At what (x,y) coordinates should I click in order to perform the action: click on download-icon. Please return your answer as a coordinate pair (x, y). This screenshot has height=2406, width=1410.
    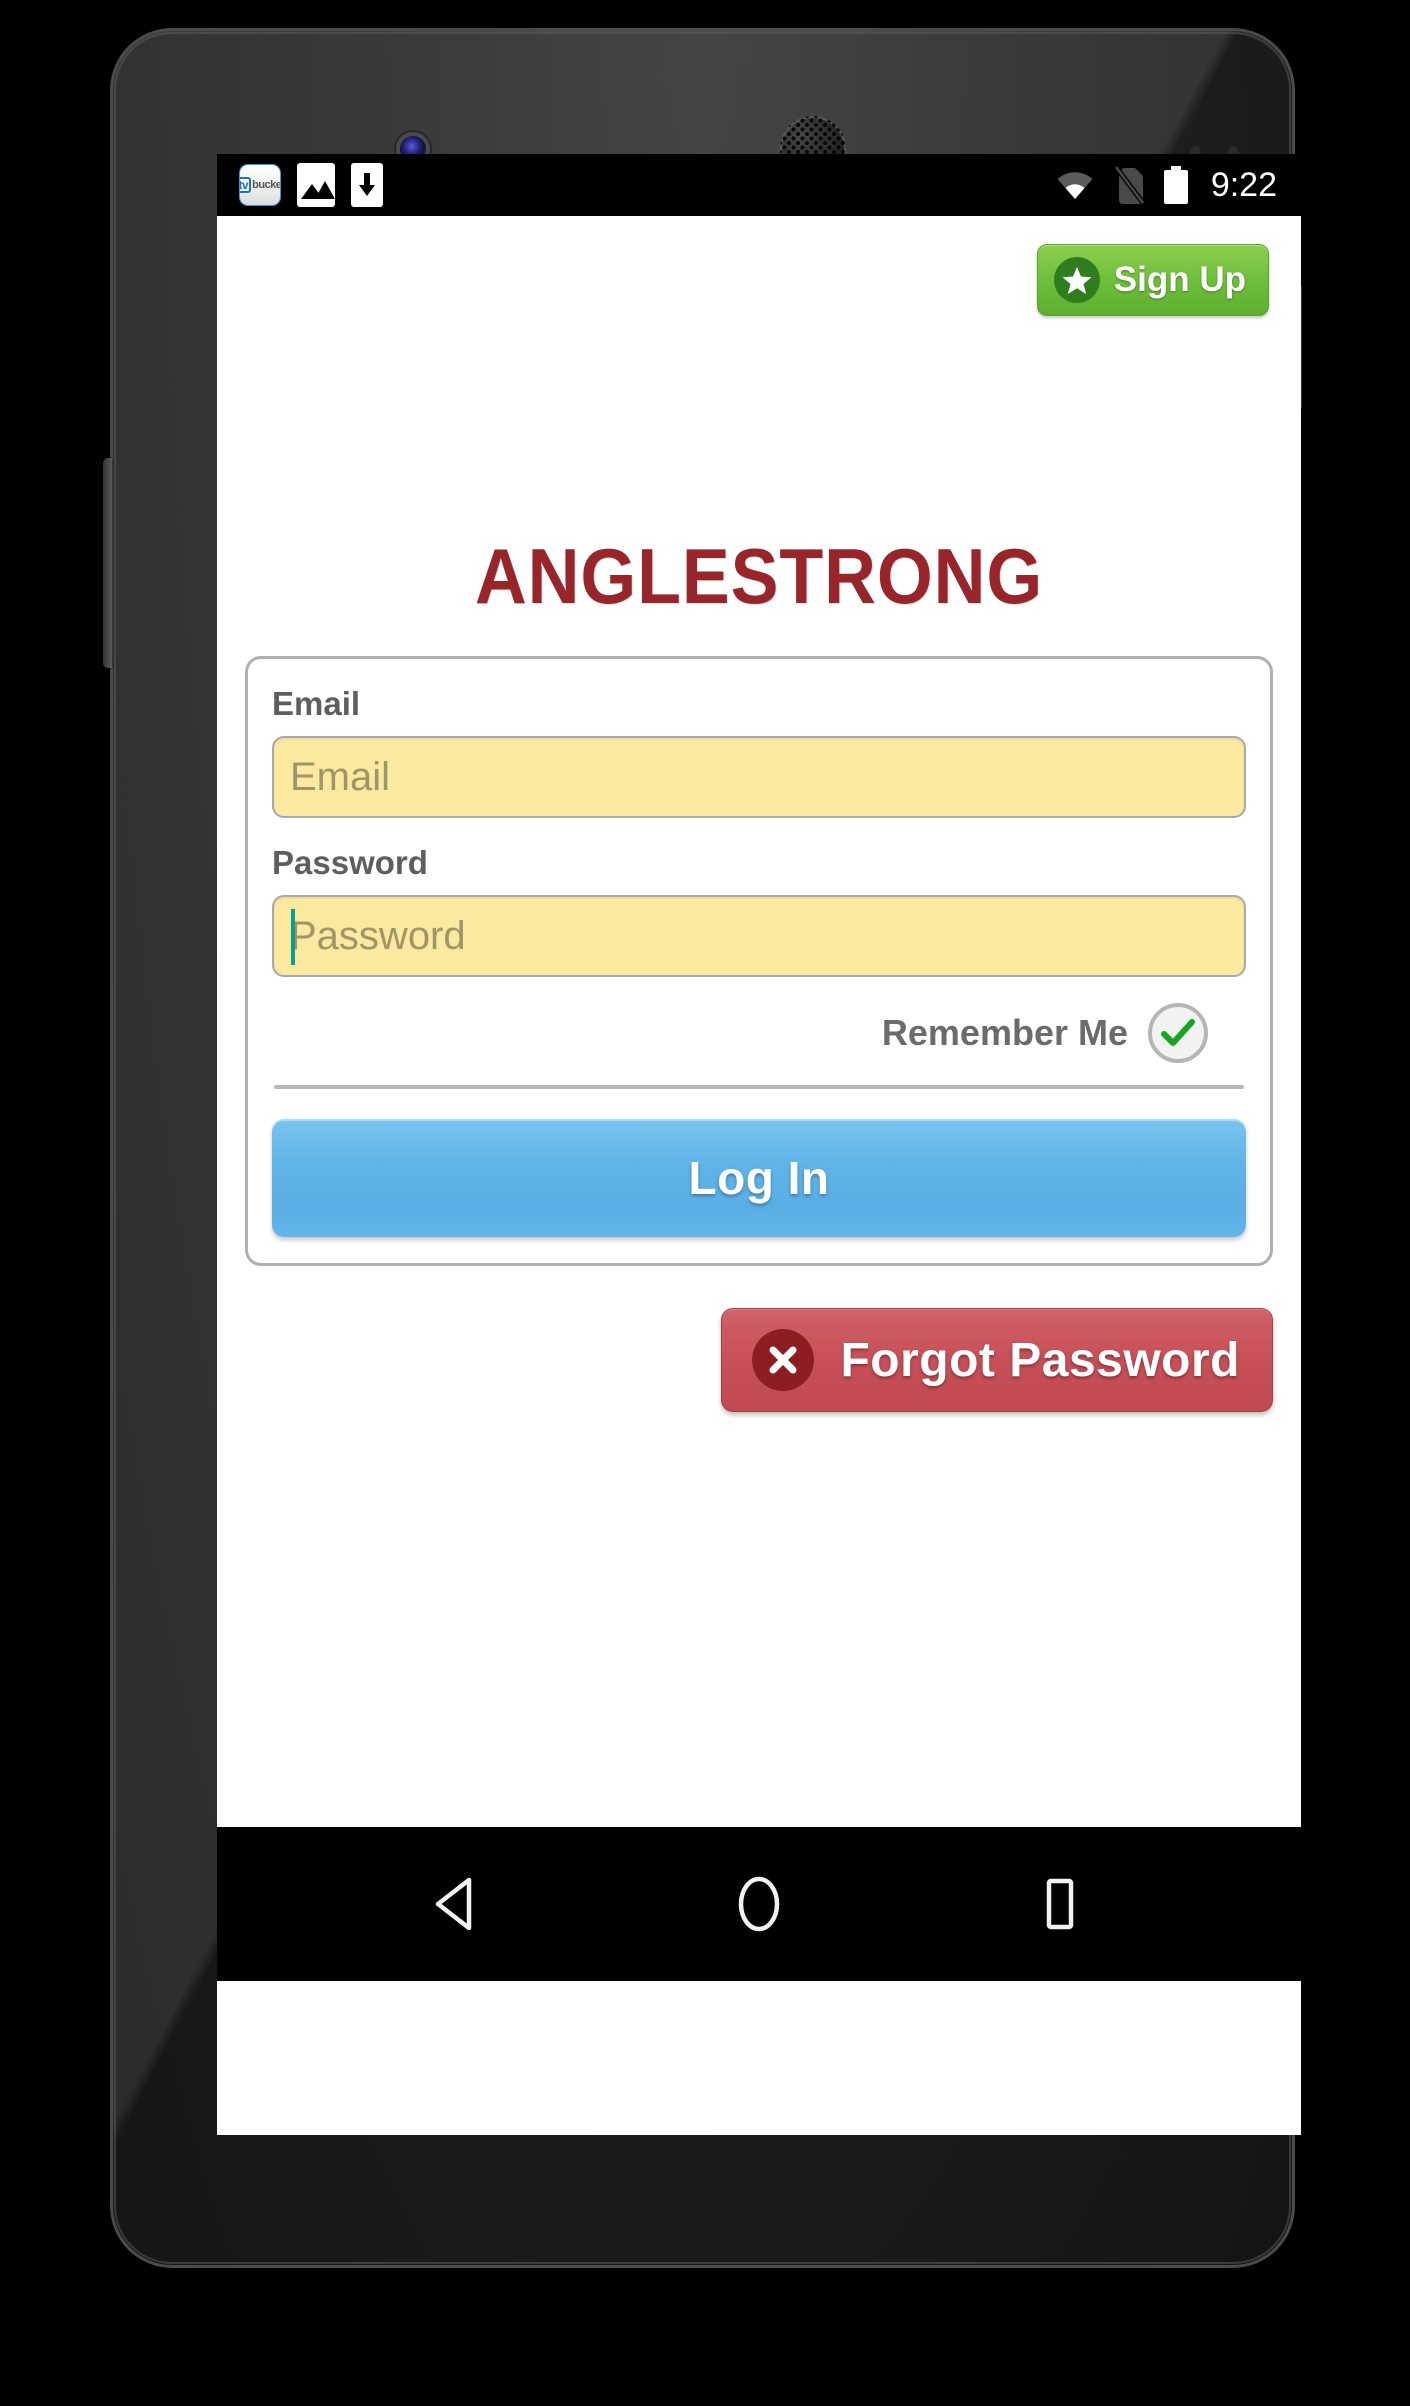
    Looking at the image, I should click on (367, 185).